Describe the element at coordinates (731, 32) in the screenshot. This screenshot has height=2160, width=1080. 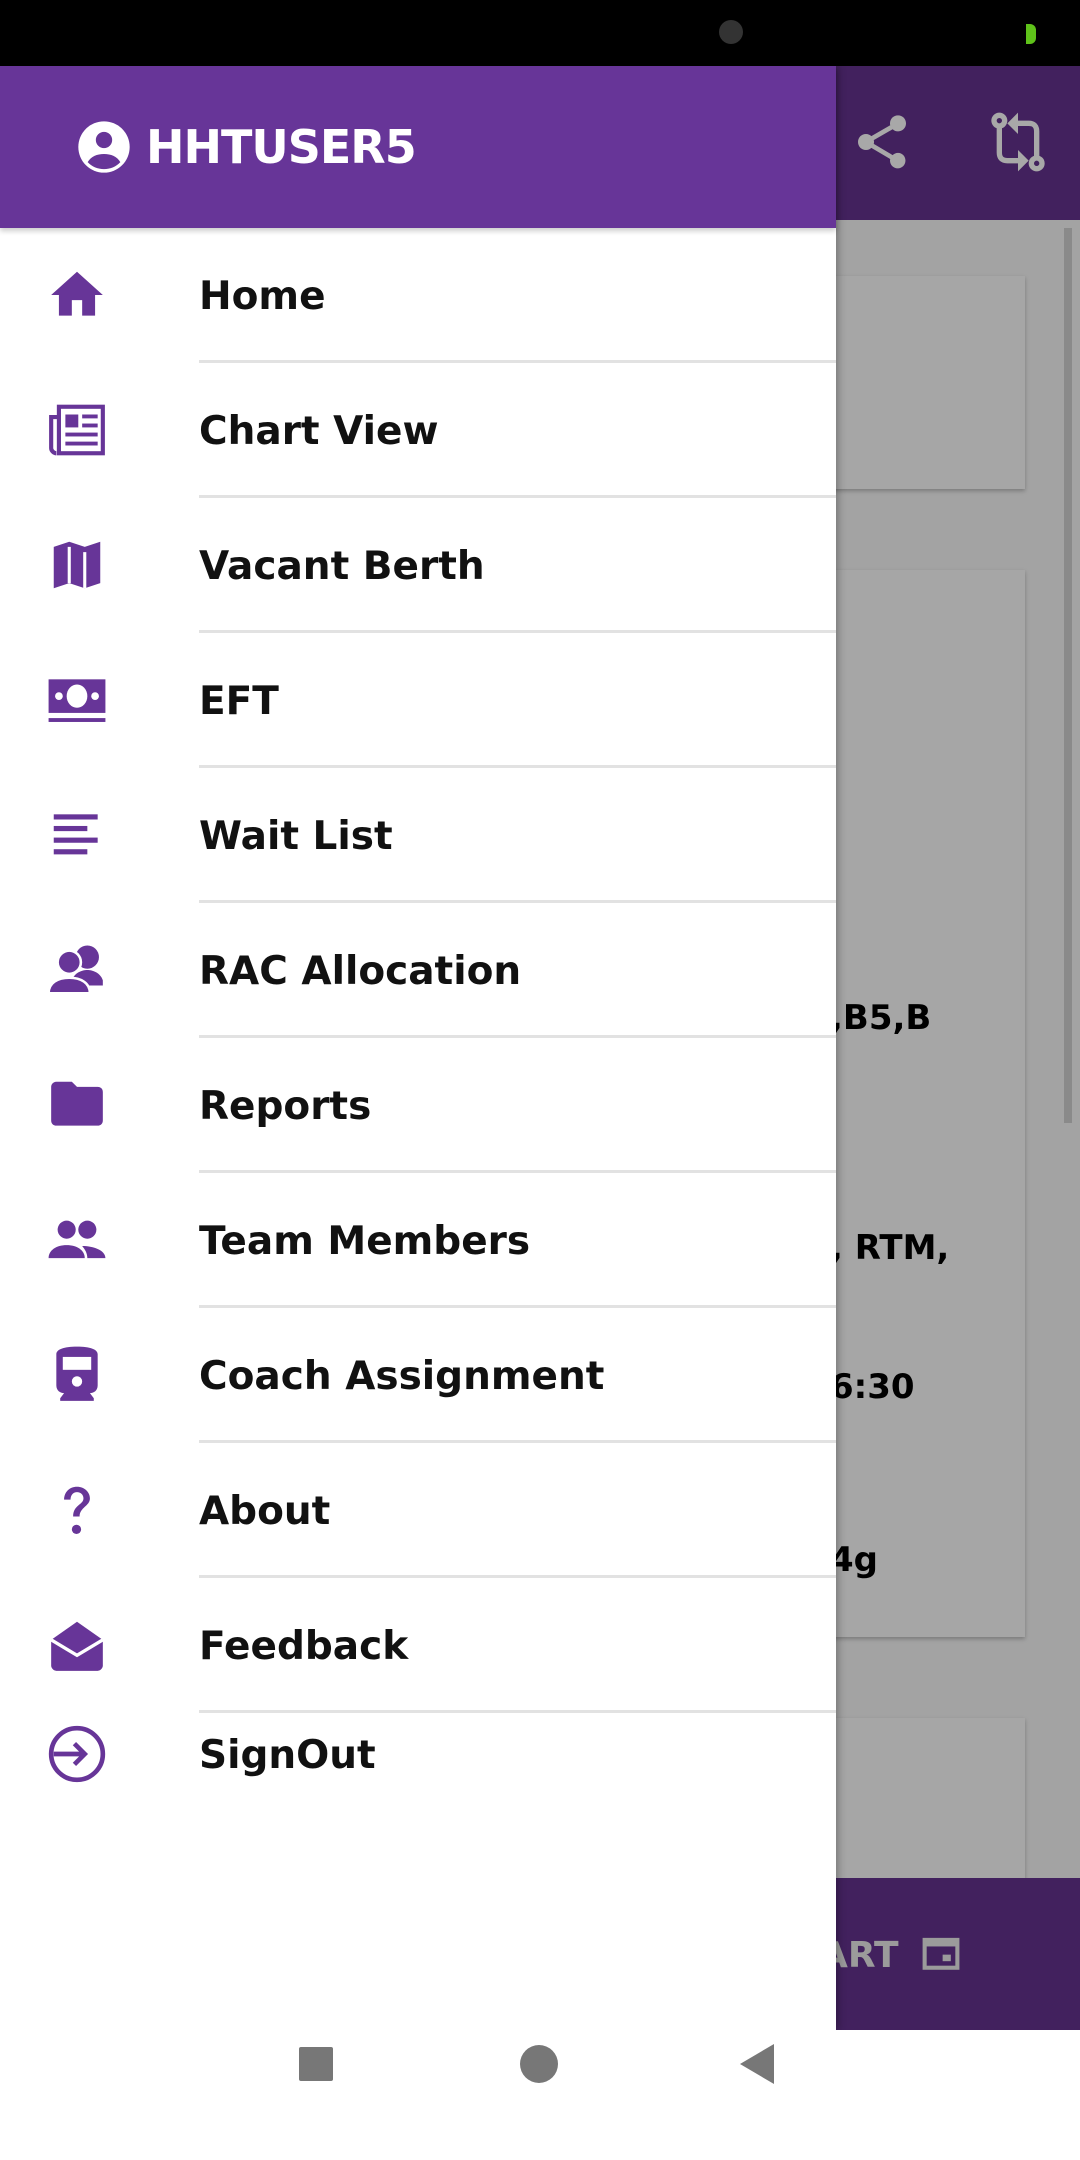
I see `alarm-icon` at that location.